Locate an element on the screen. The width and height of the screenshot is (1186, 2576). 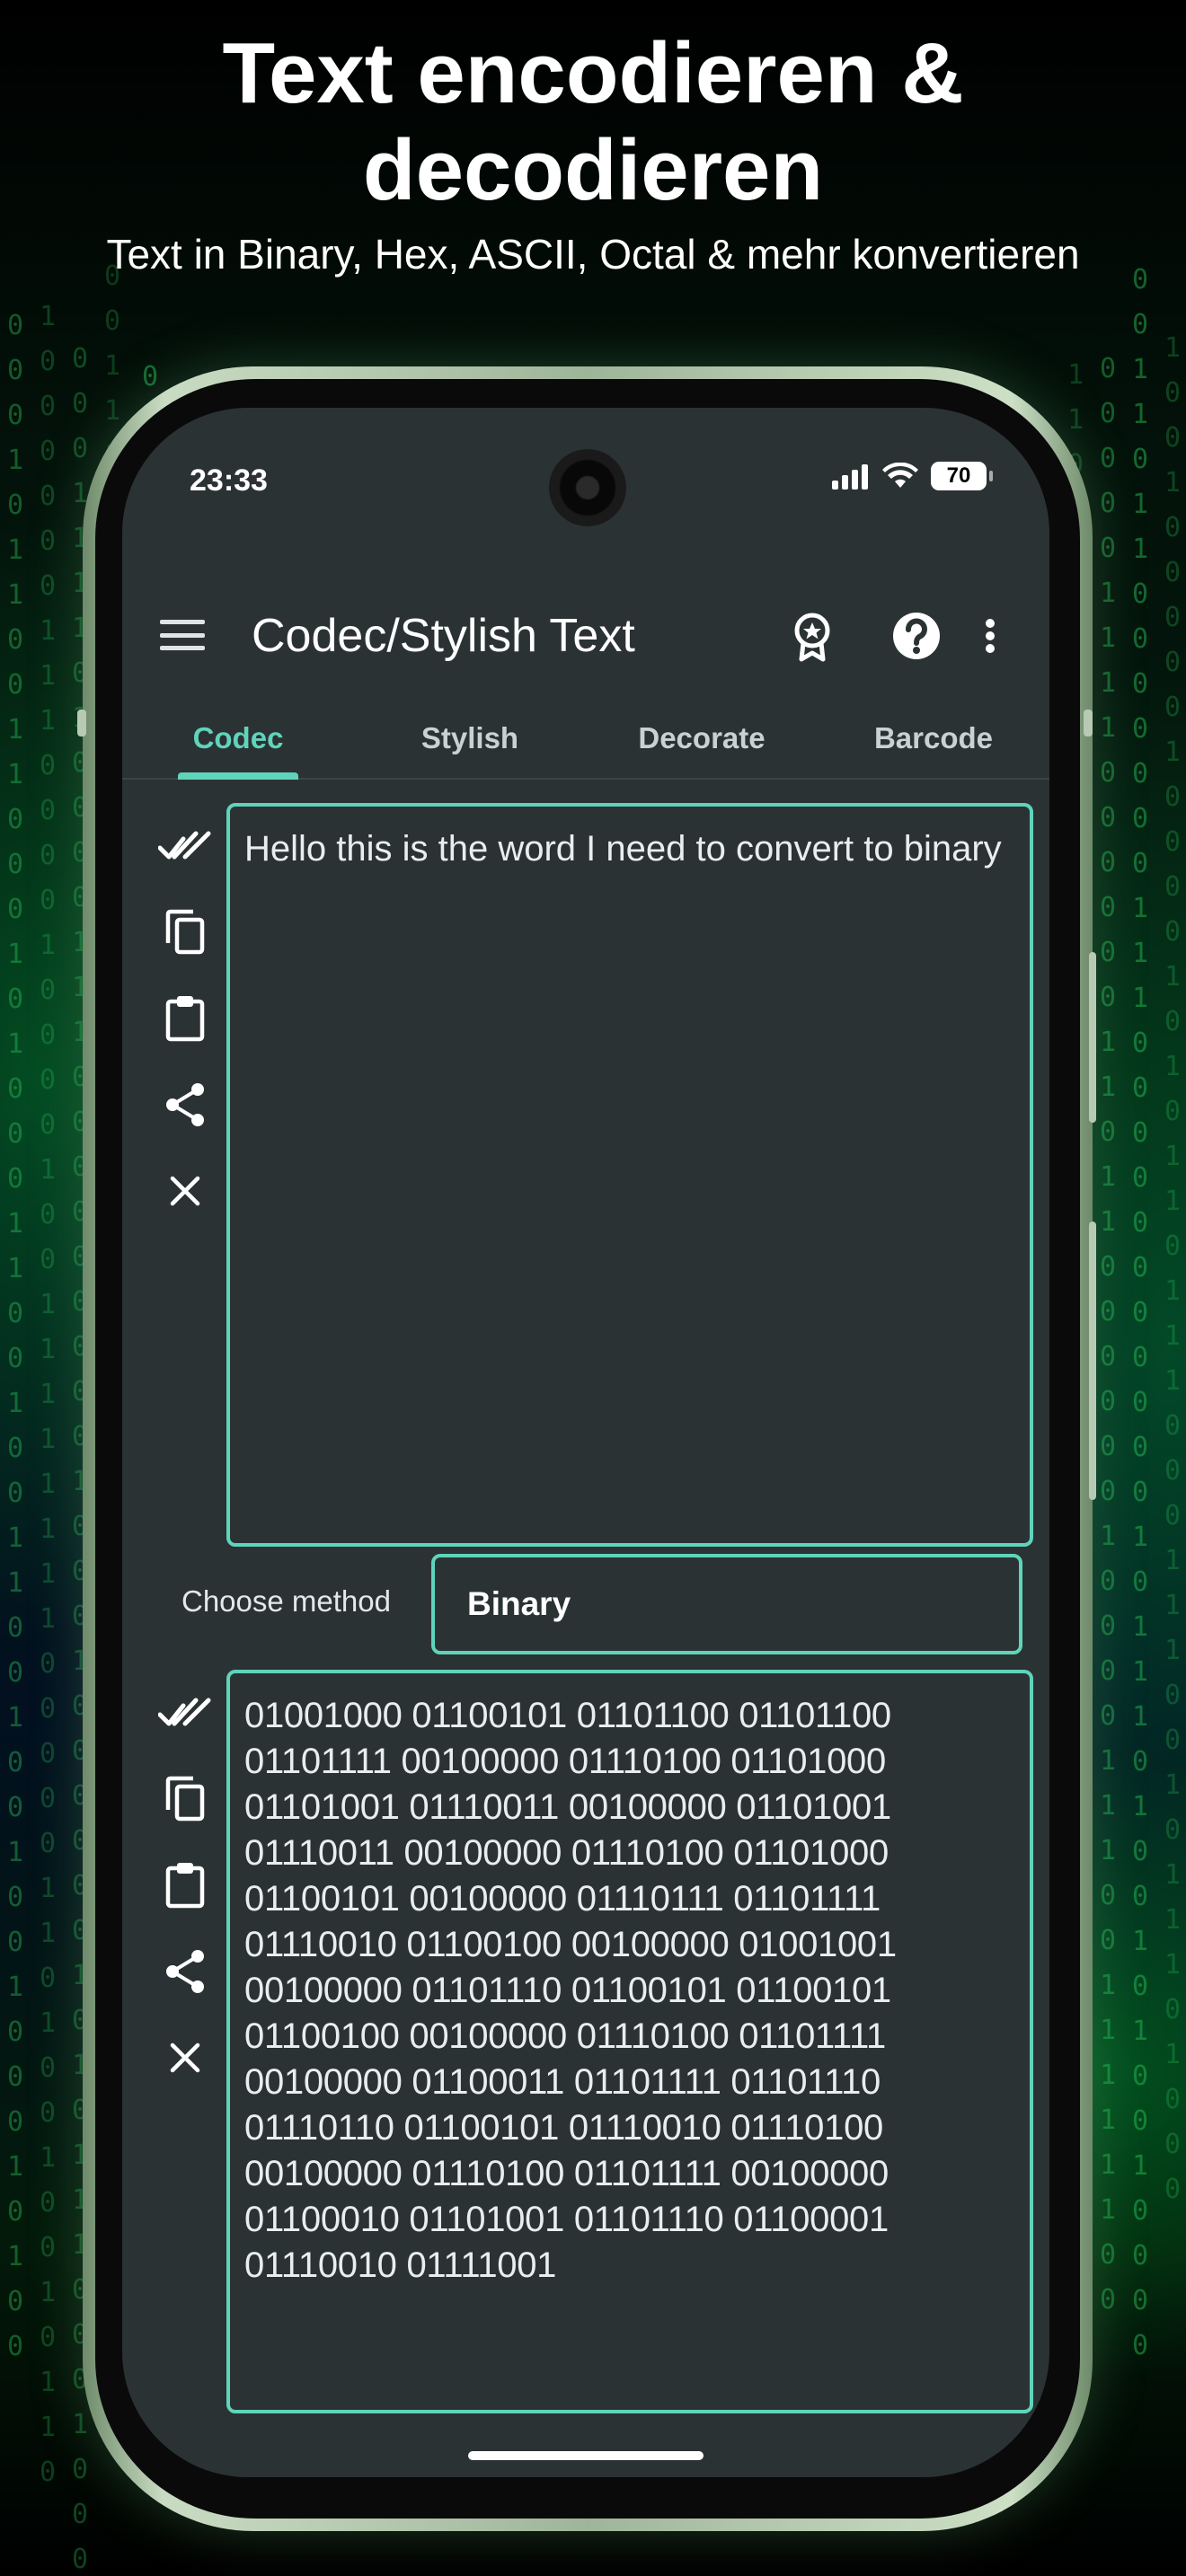
tab-decorate: Decorate is located at coordinates (702, 741).